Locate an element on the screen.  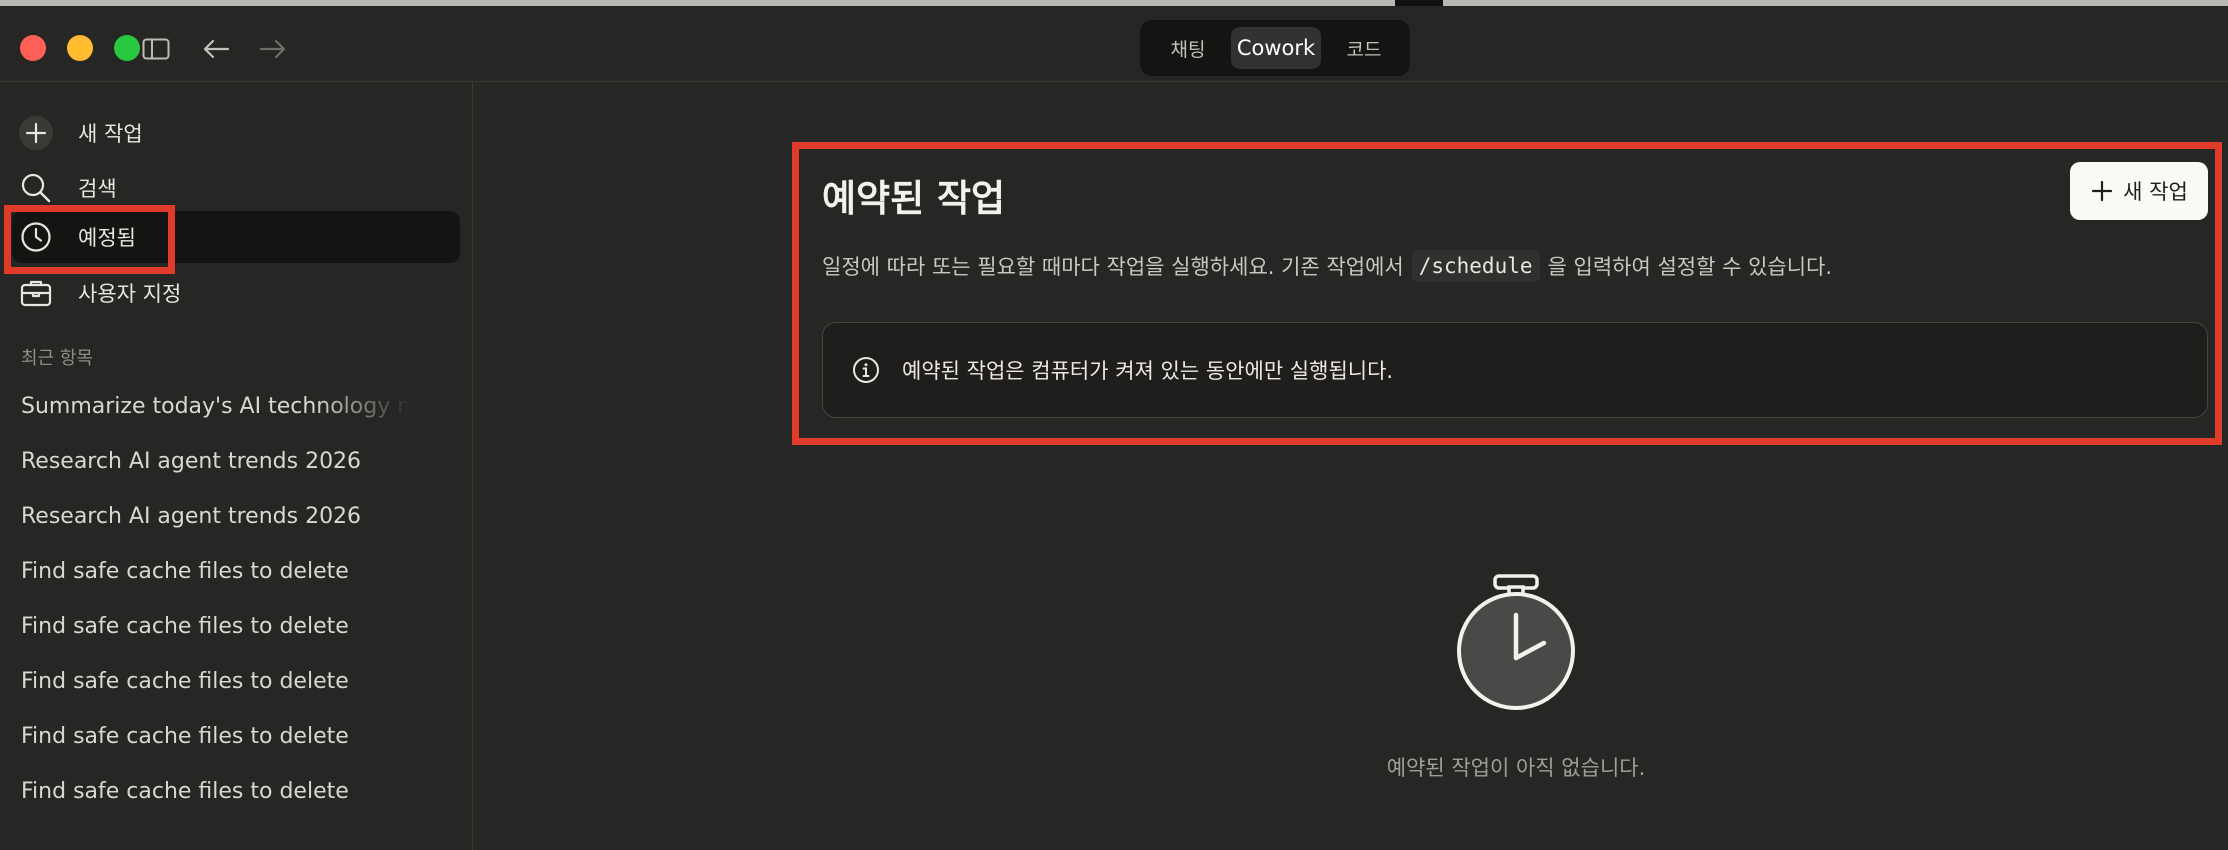
schedule-command: /schedule is located at coordinates (1475, 266).